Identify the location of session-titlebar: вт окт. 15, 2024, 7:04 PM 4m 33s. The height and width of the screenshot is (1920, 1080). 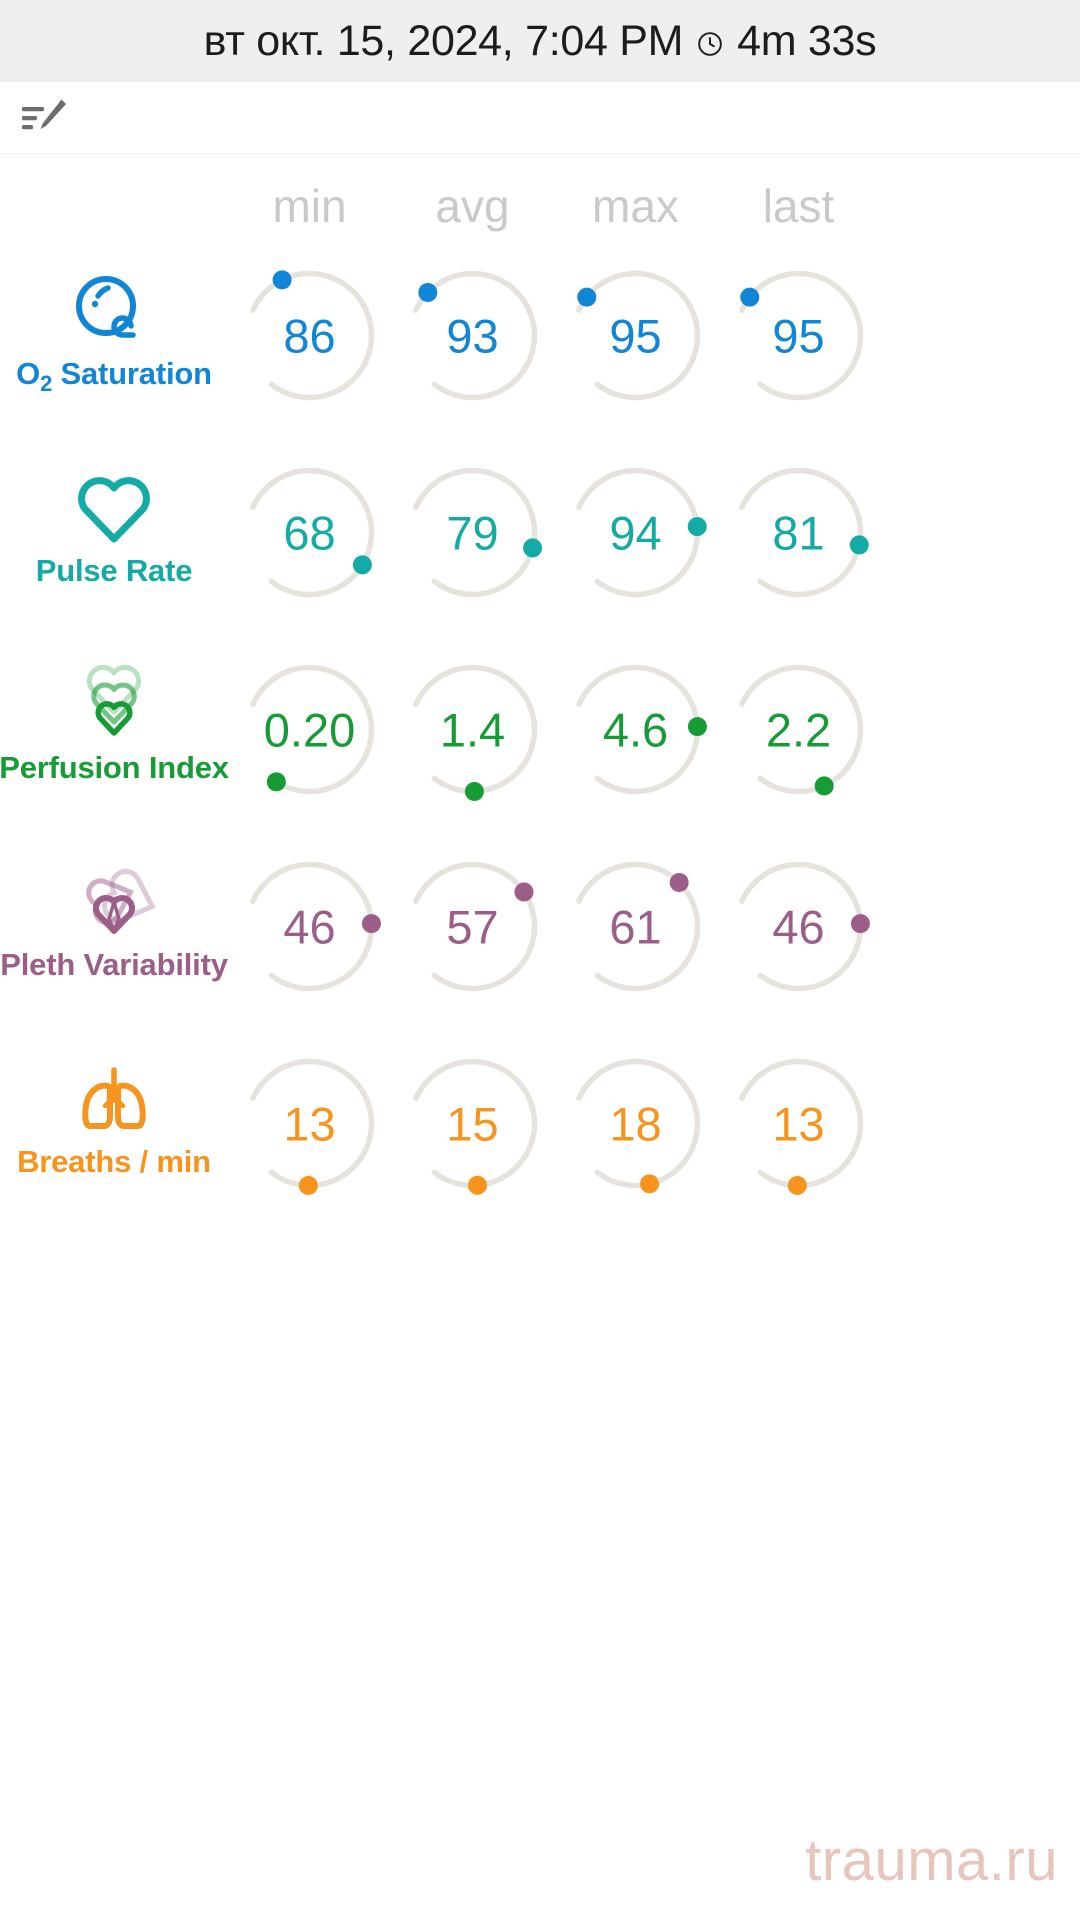
(540, 41).